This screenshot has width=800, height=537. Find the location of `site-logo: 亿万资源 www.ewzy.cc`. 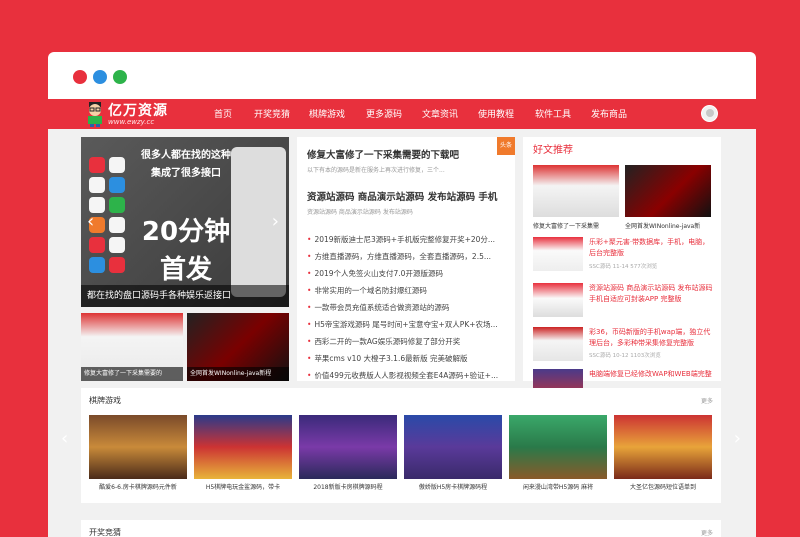

site-logo: 亿万资源 www.ewzy.cc is located at coordinates (134, 114).